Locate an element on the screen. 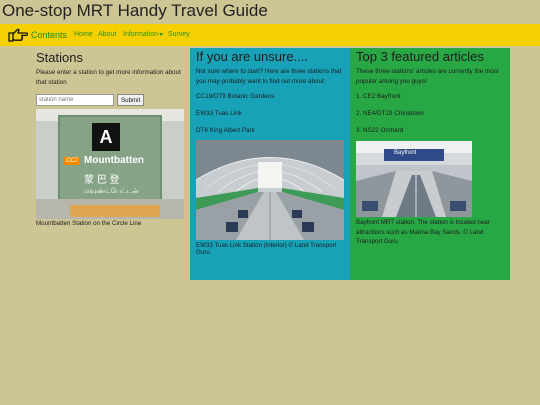 This screenshot has width=540, height=405. pointing-hand-icon is located at coordinates (18, 35).